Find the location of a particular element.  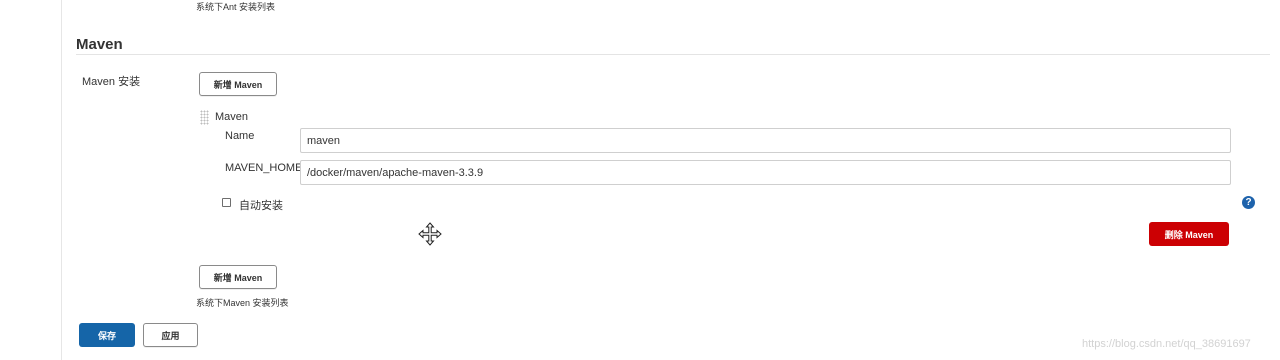

move-cursor-icon is located at coordinates (430, 234).